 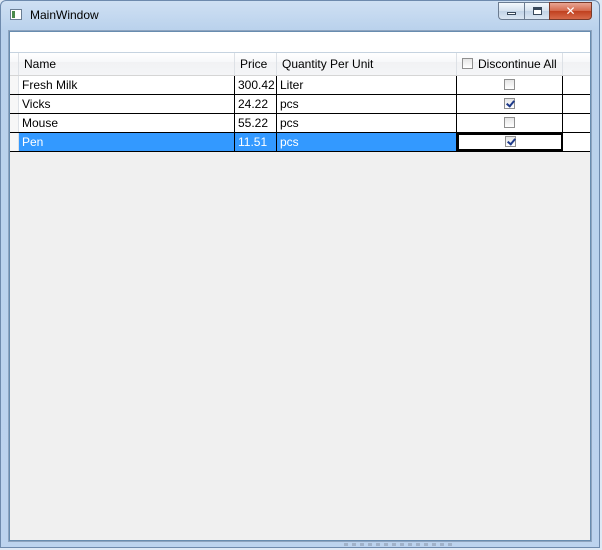 I want to click on close-button, so click(x=570, y=11).